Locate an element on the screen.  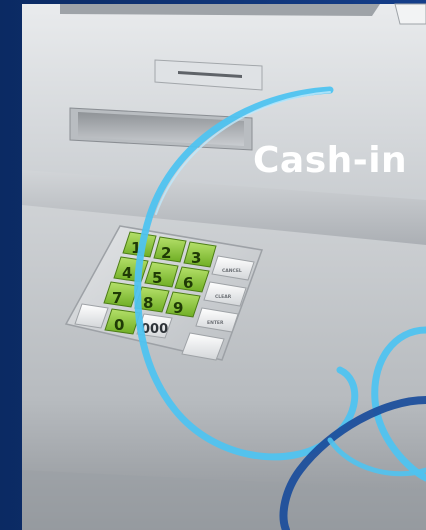
svg-text: 5 is located at coordinates (157, 278).